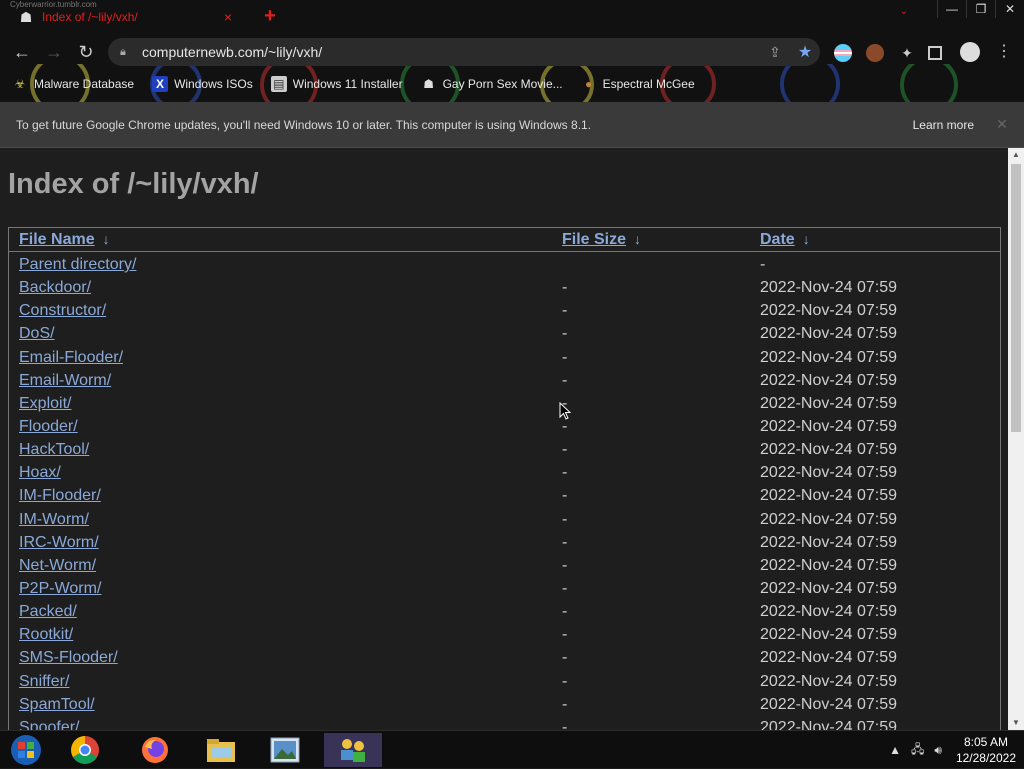 The image size is (1024, 769). Describe the element at coordinates (22, 52) in the screenshot. I see `back-arrow-icon: ←` at that location.